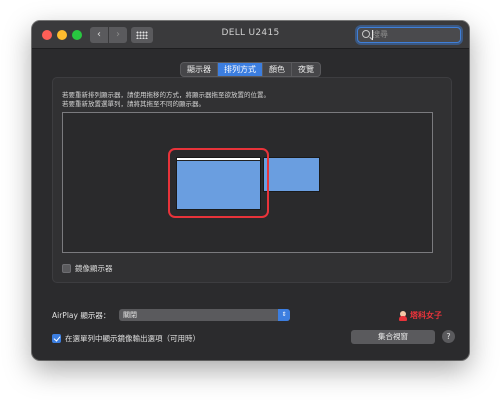 This screenshot has height=400, width=504. What do you see at coordinates (66, 268) in the screenshot?
I see `mirror-displays-checkbox` at bounding box center [66, 268].